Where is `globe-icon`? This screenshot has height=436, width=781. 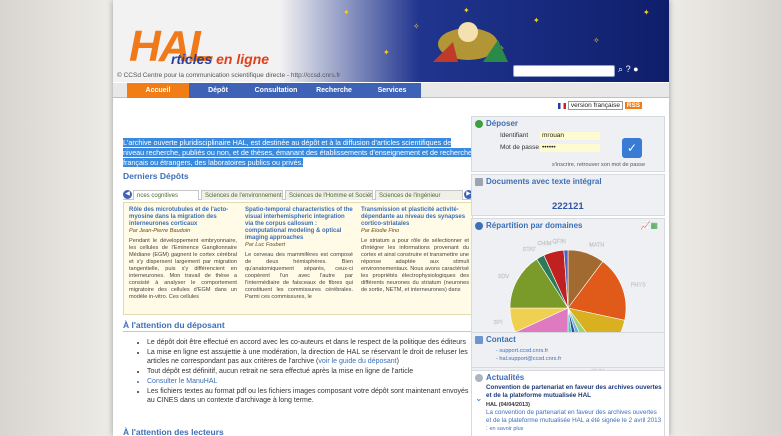
globe-icon is located at coordinates (479, 226).